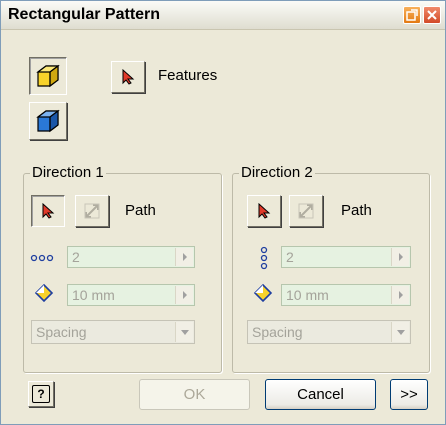  I want to click on count-icon, so click(42, 258).